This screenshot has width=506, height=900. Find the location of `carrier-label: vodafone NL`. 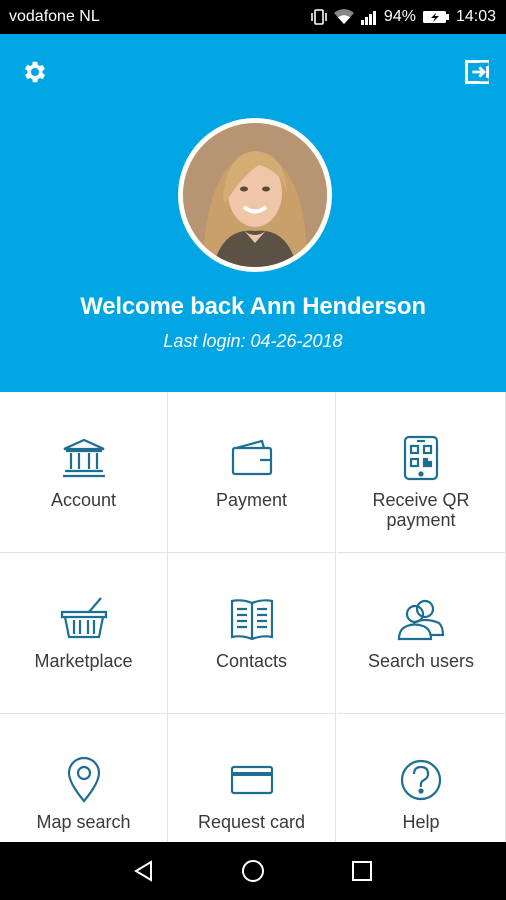

carrier-label: vodafone NL is located at coordinates (54, 16).